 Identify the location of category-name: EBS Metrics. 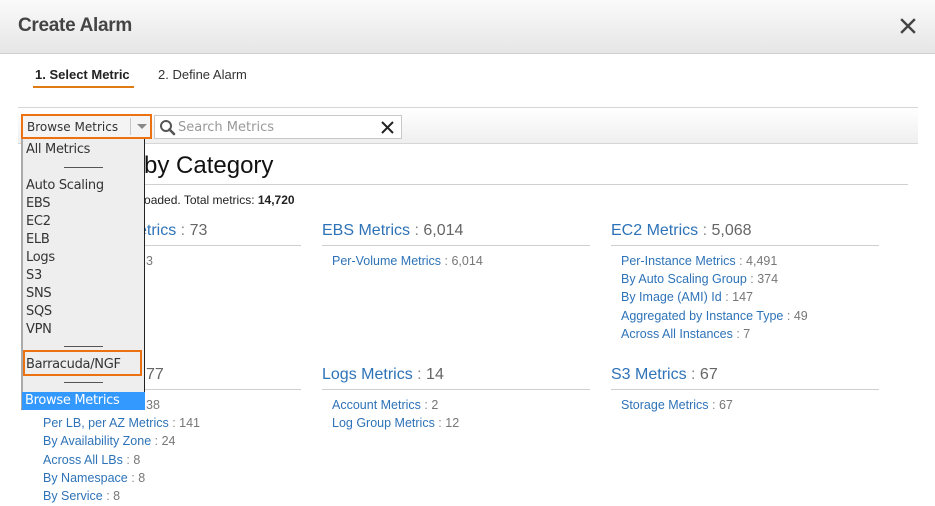
(366, 230).